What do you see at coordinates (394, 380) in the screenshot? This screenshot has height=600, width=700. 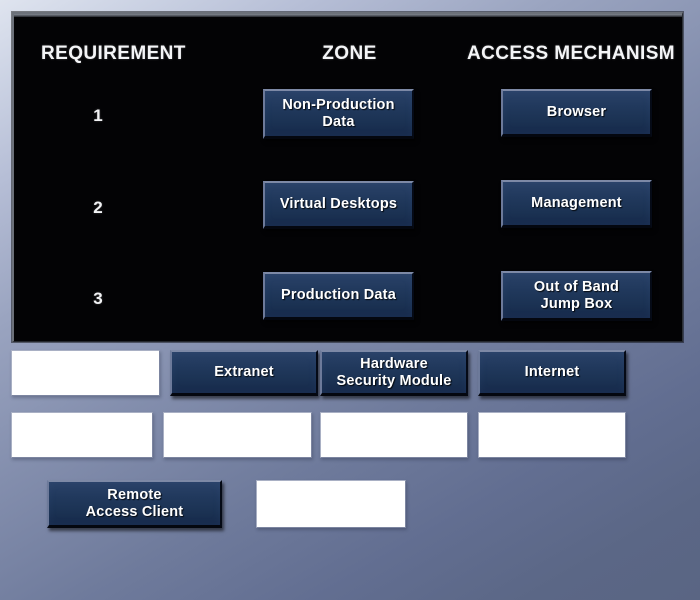 I see `zone-button-label-line2: Security Module` at bounding box center [394, 380].